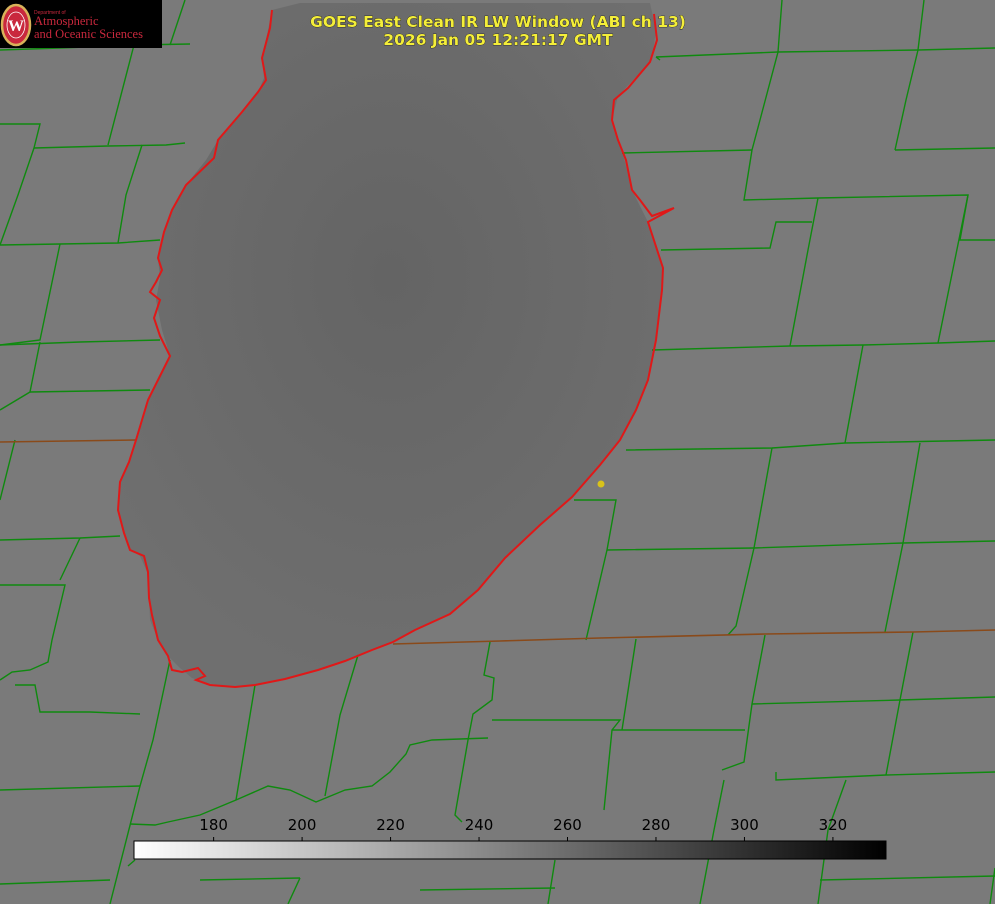 This screenshot has width=995, height=904. I want to click on location-marker, so click(601, 484).